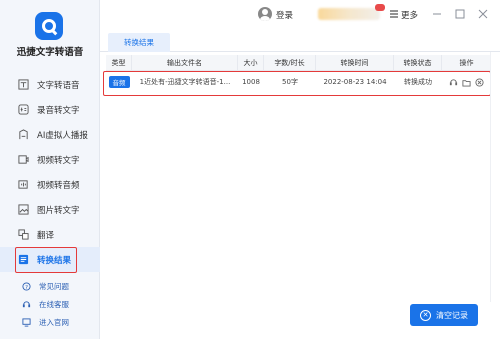 This screenshot has width=500, height=339. I want to click on sidebar-item-label: 视频转文字, so click(58, 160).